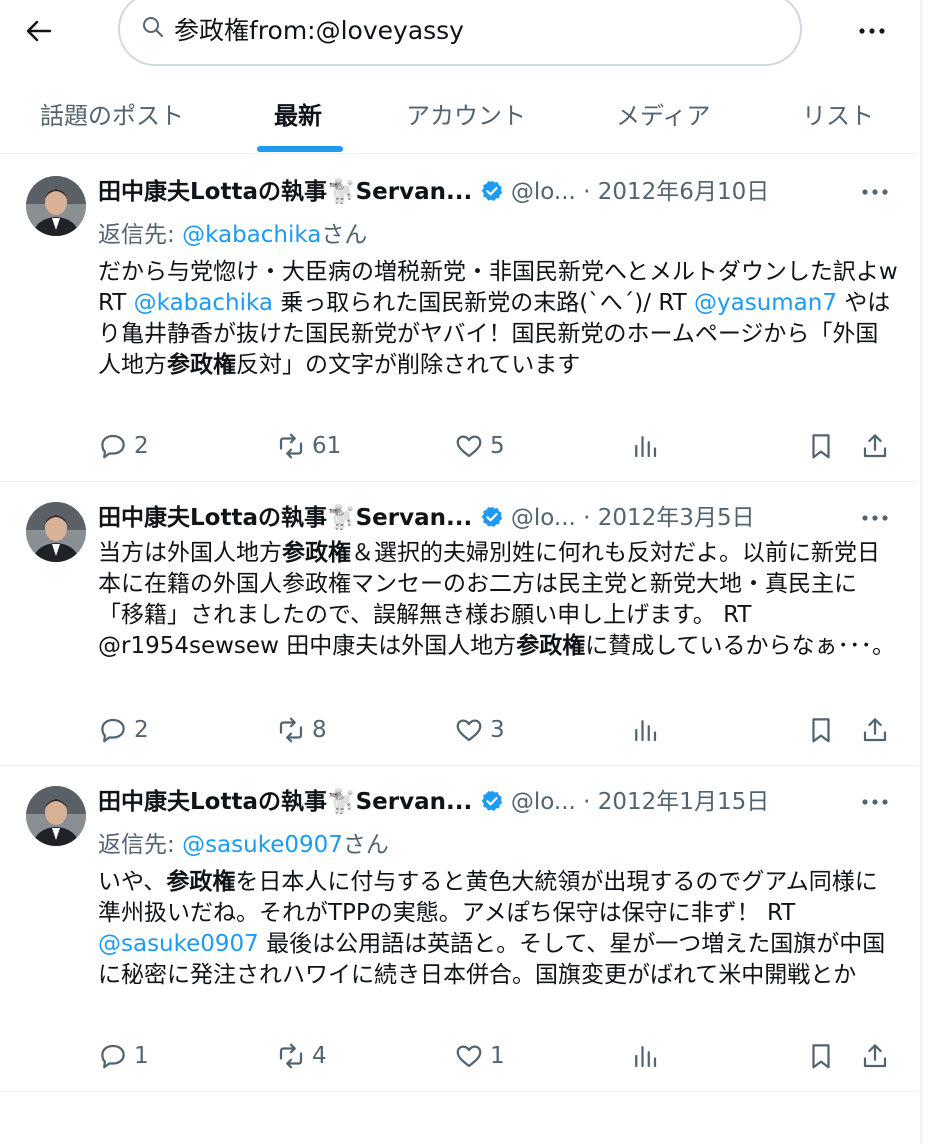 This screenshot has width=932, height=1144. Describe the element at coordinates (112, 113) in the screenshot. I see `tab-top-posts: 話題のポスト` at that location.